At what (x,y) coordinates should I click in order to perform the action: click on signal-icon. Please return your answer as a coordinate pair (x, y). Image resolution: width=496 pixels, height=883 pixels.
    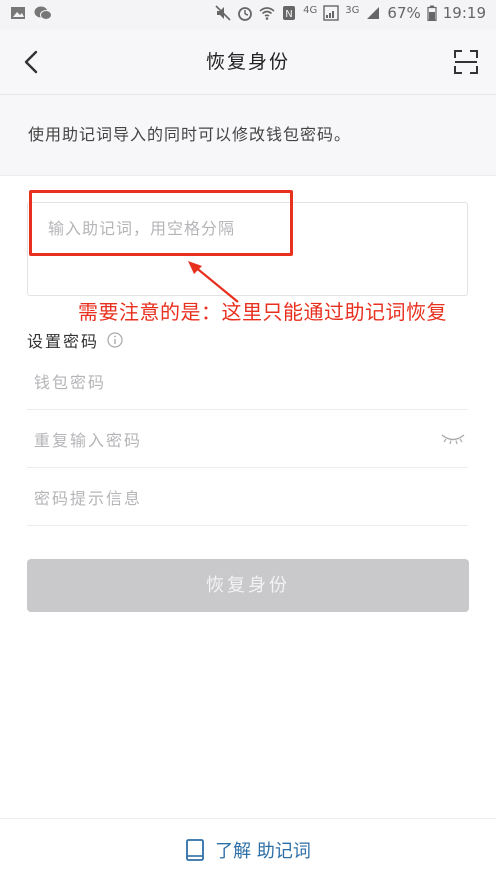
    Looking at the image, I should click on (331, 13).